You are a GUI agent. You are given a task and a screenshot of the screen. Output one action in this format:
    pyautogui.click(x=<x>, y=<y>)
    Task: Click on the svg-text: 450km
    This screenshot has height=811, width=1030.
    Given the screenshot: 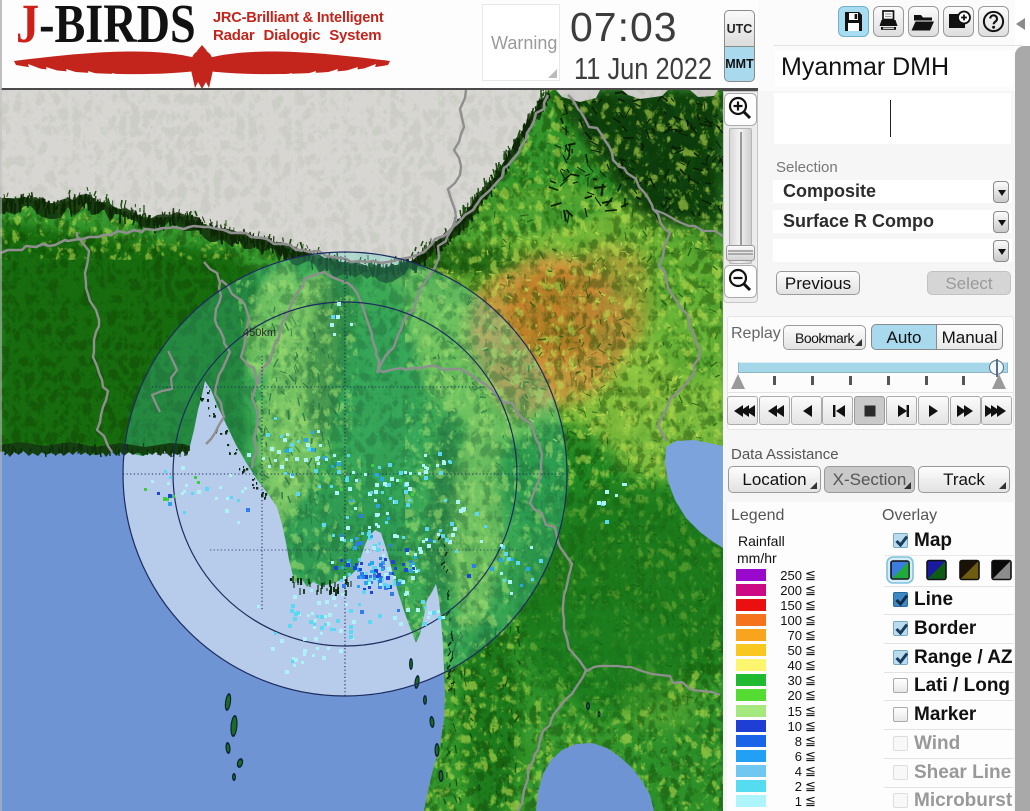 What is the action you would take?
    pyautogui.click(x=259, y=333)
    